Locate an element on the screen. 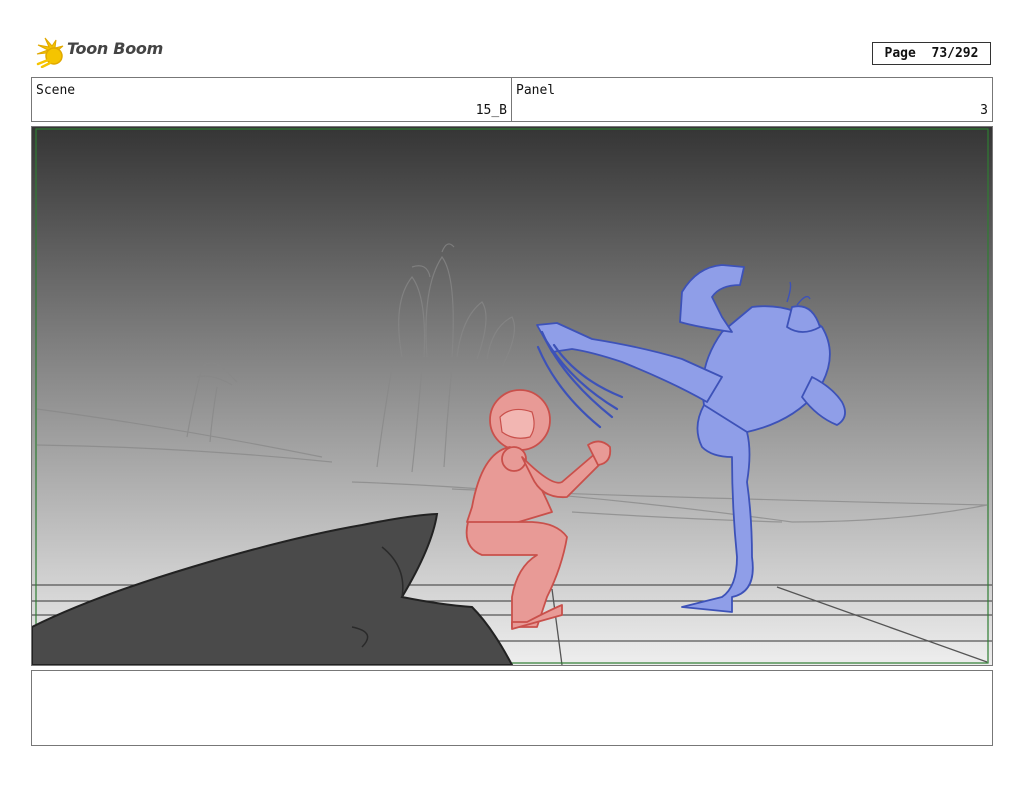 This screenshot has height=793, width=1024. toon-boom-logo-icon is located at coordinates (50, 53).